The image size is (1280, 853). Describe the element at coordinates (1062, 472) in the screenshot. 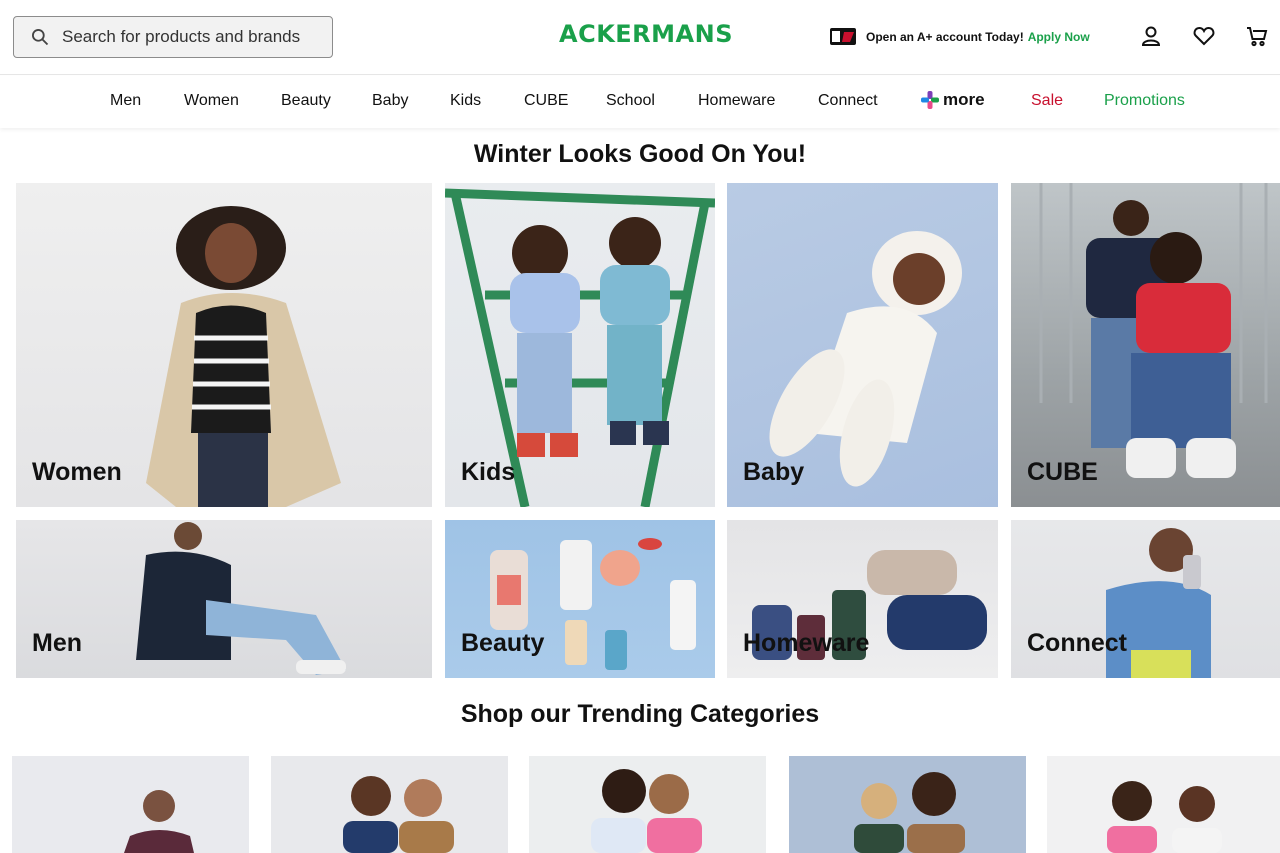

I see `tile-label: CUBE` at that location.